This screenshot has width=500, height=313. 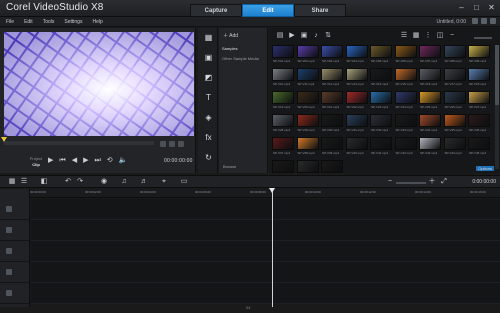 What do you see at coordinates (68, 182) in the screenshot?
I see `undo-icon: ↶` at bounding box center [68, 182].